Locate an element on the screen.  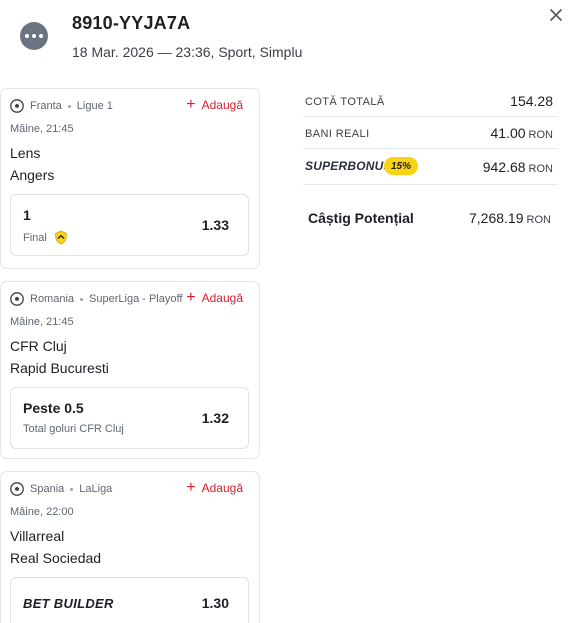
away-team: Real Sociedad is located at coordinates (56, 558).